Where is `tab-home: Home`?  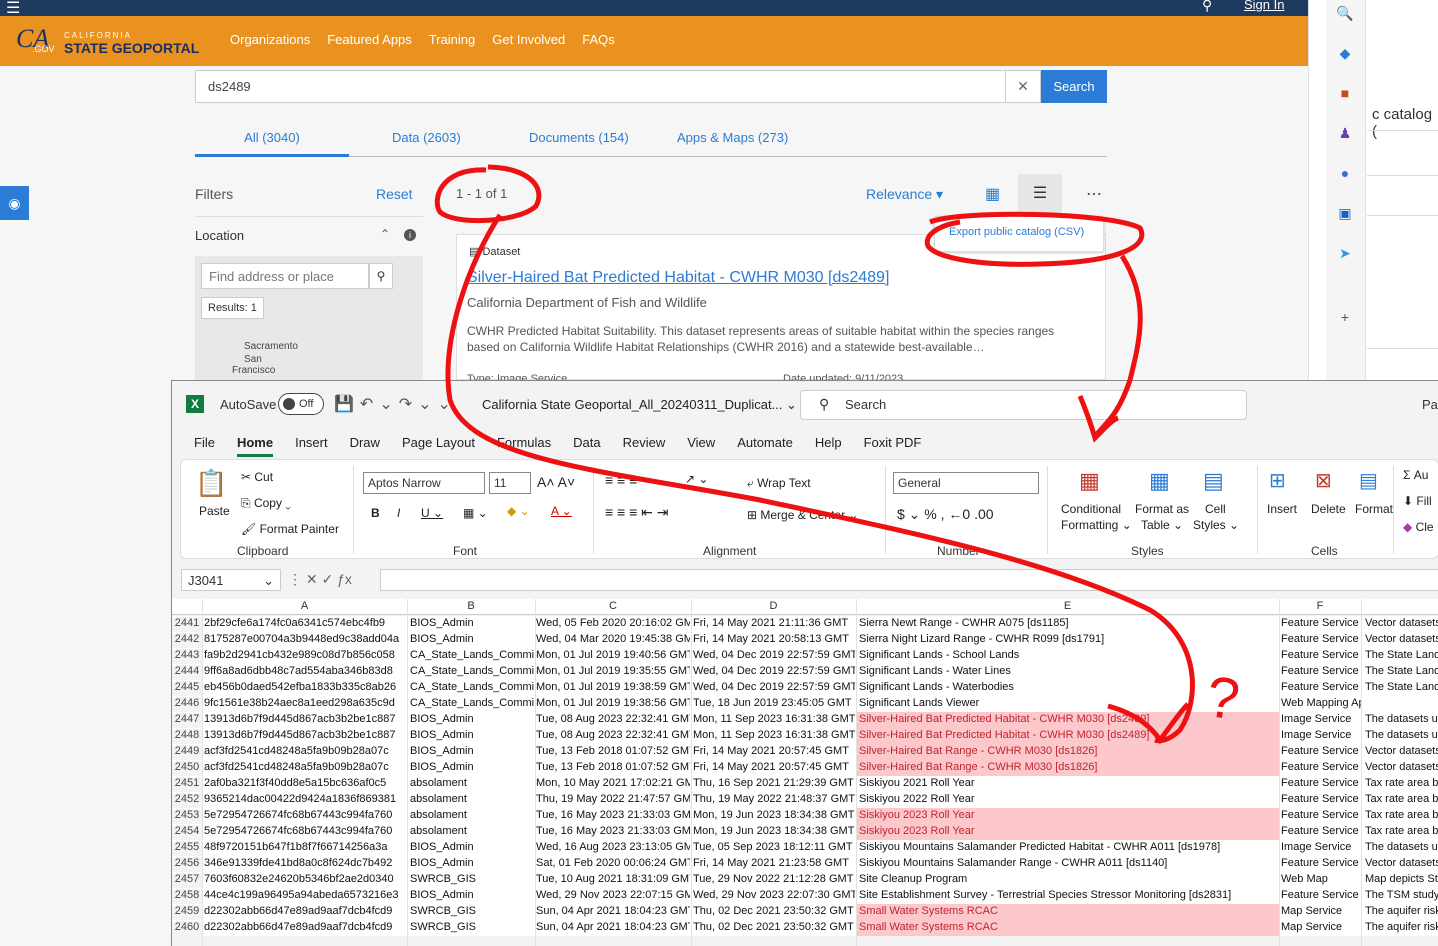 tab-home: Home is located at coordinates (255, 446).